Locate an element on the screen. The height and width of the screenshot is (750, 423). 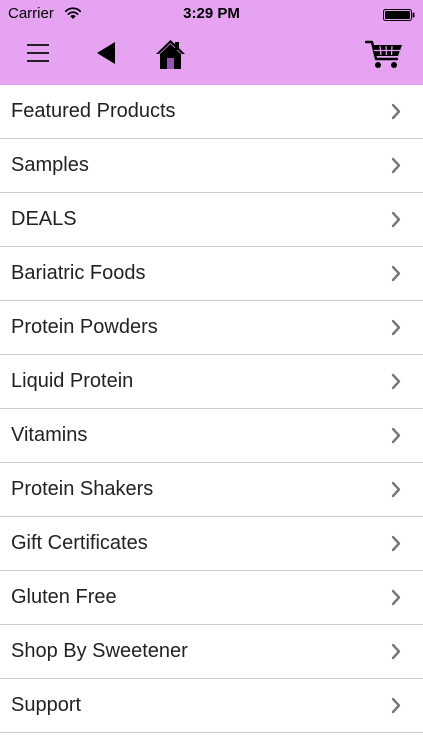
list-item-liquid-protein: Liquid Protein is located at coordinates (211, 382).